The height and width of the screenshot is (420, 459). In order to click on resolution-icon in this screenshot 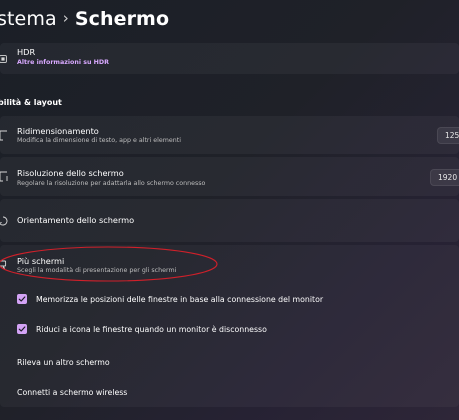, I will do `click(4, 176)`.